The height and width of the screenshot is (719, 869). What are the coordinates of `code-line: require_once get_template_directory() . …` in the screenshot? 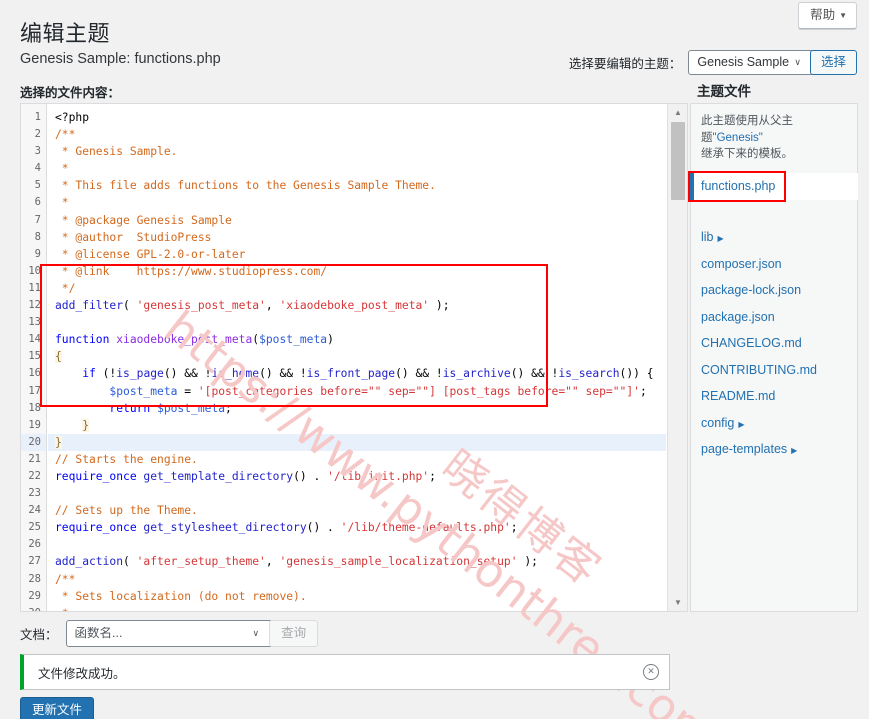 It's located at (357, 476).